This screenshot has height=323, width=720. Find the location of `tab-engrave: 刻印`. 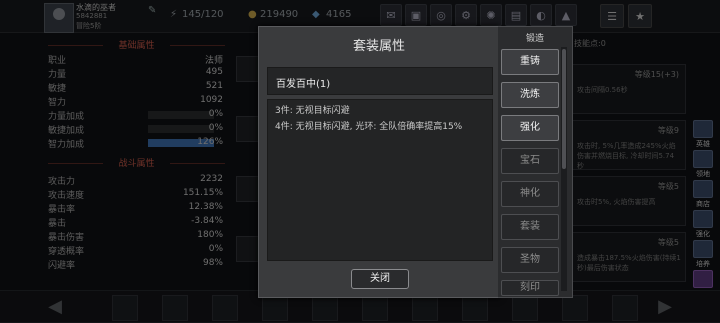

tab-engrave: 刻印 is located at coordinates (530, 288).